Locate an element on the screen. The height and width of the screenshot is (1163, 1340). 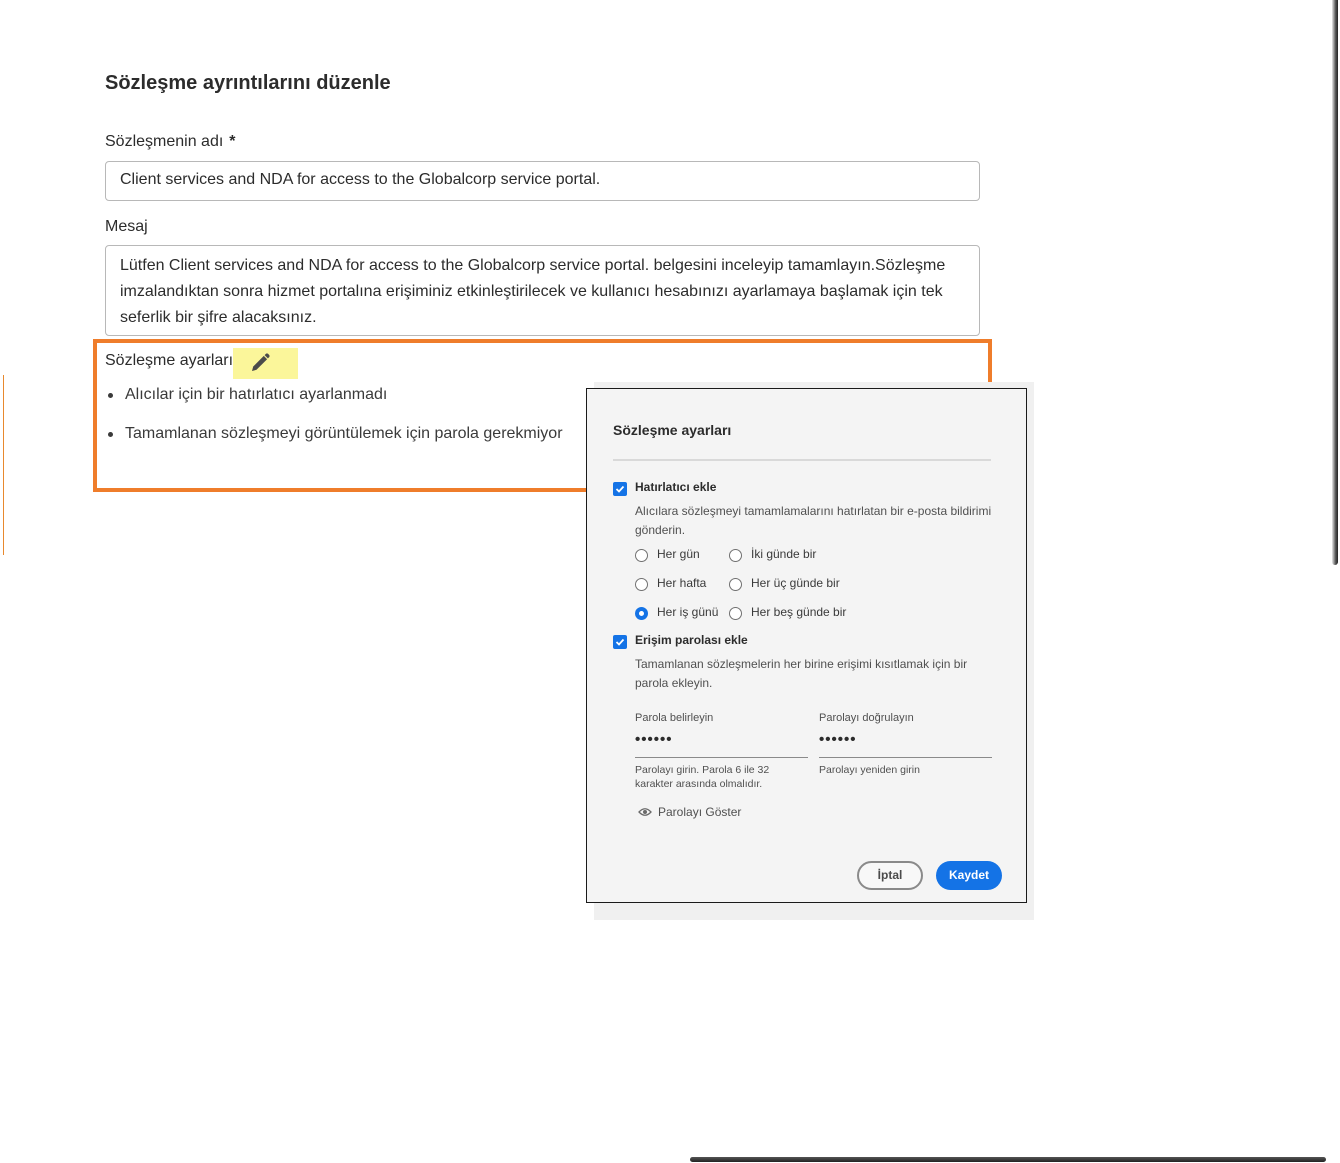
reminder-checkbox-label: Hatırlatıcı ekle is located at coordinates (676, 487).